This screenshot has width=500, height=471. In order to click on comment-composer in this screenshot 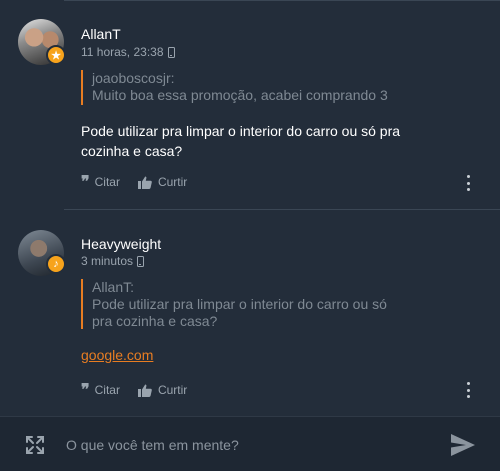, I will do `click(250, 443)`.